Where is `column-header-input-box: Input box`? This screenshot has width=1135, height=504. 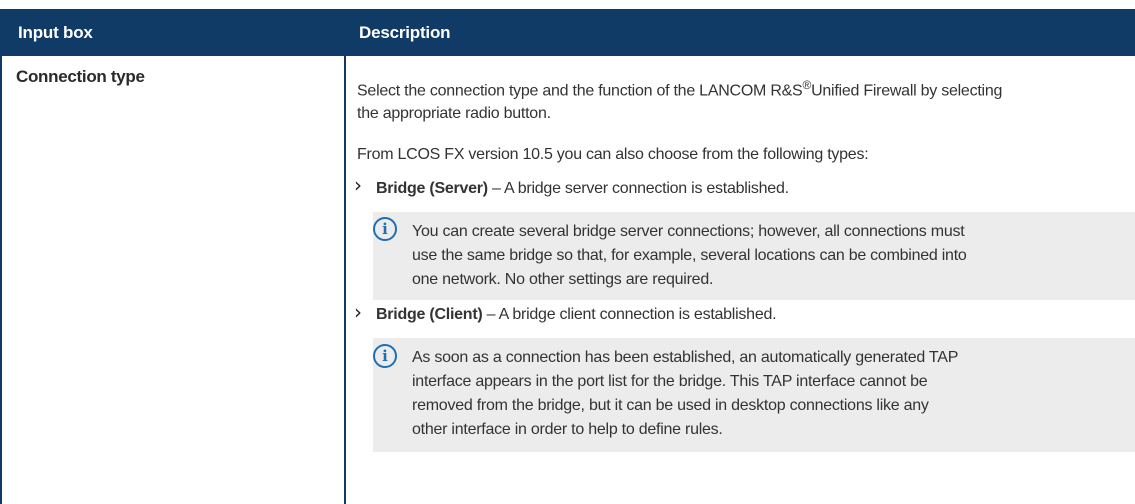
column-header-input-box: Input box is located at coordinates (55, 32).